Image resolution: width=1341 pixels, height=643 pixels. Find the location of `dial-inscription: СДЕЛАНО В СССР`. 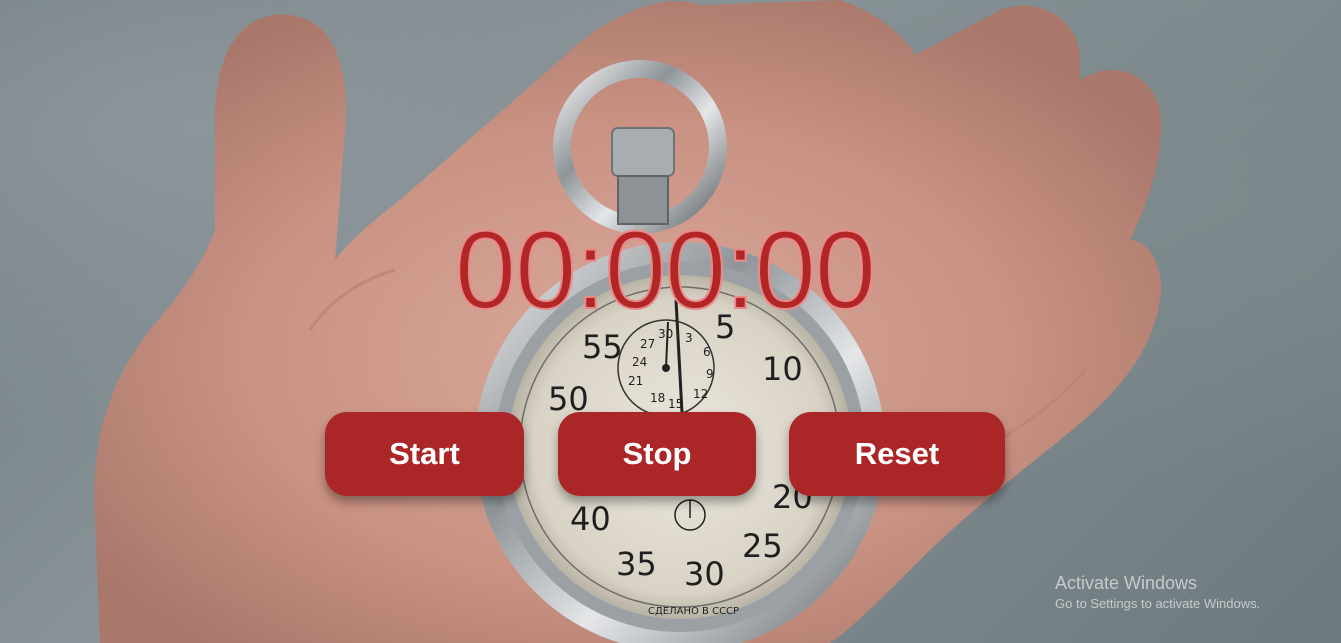

dial-inscription: СДЕЛАНО В СССР is located at coordinates (693, 611).